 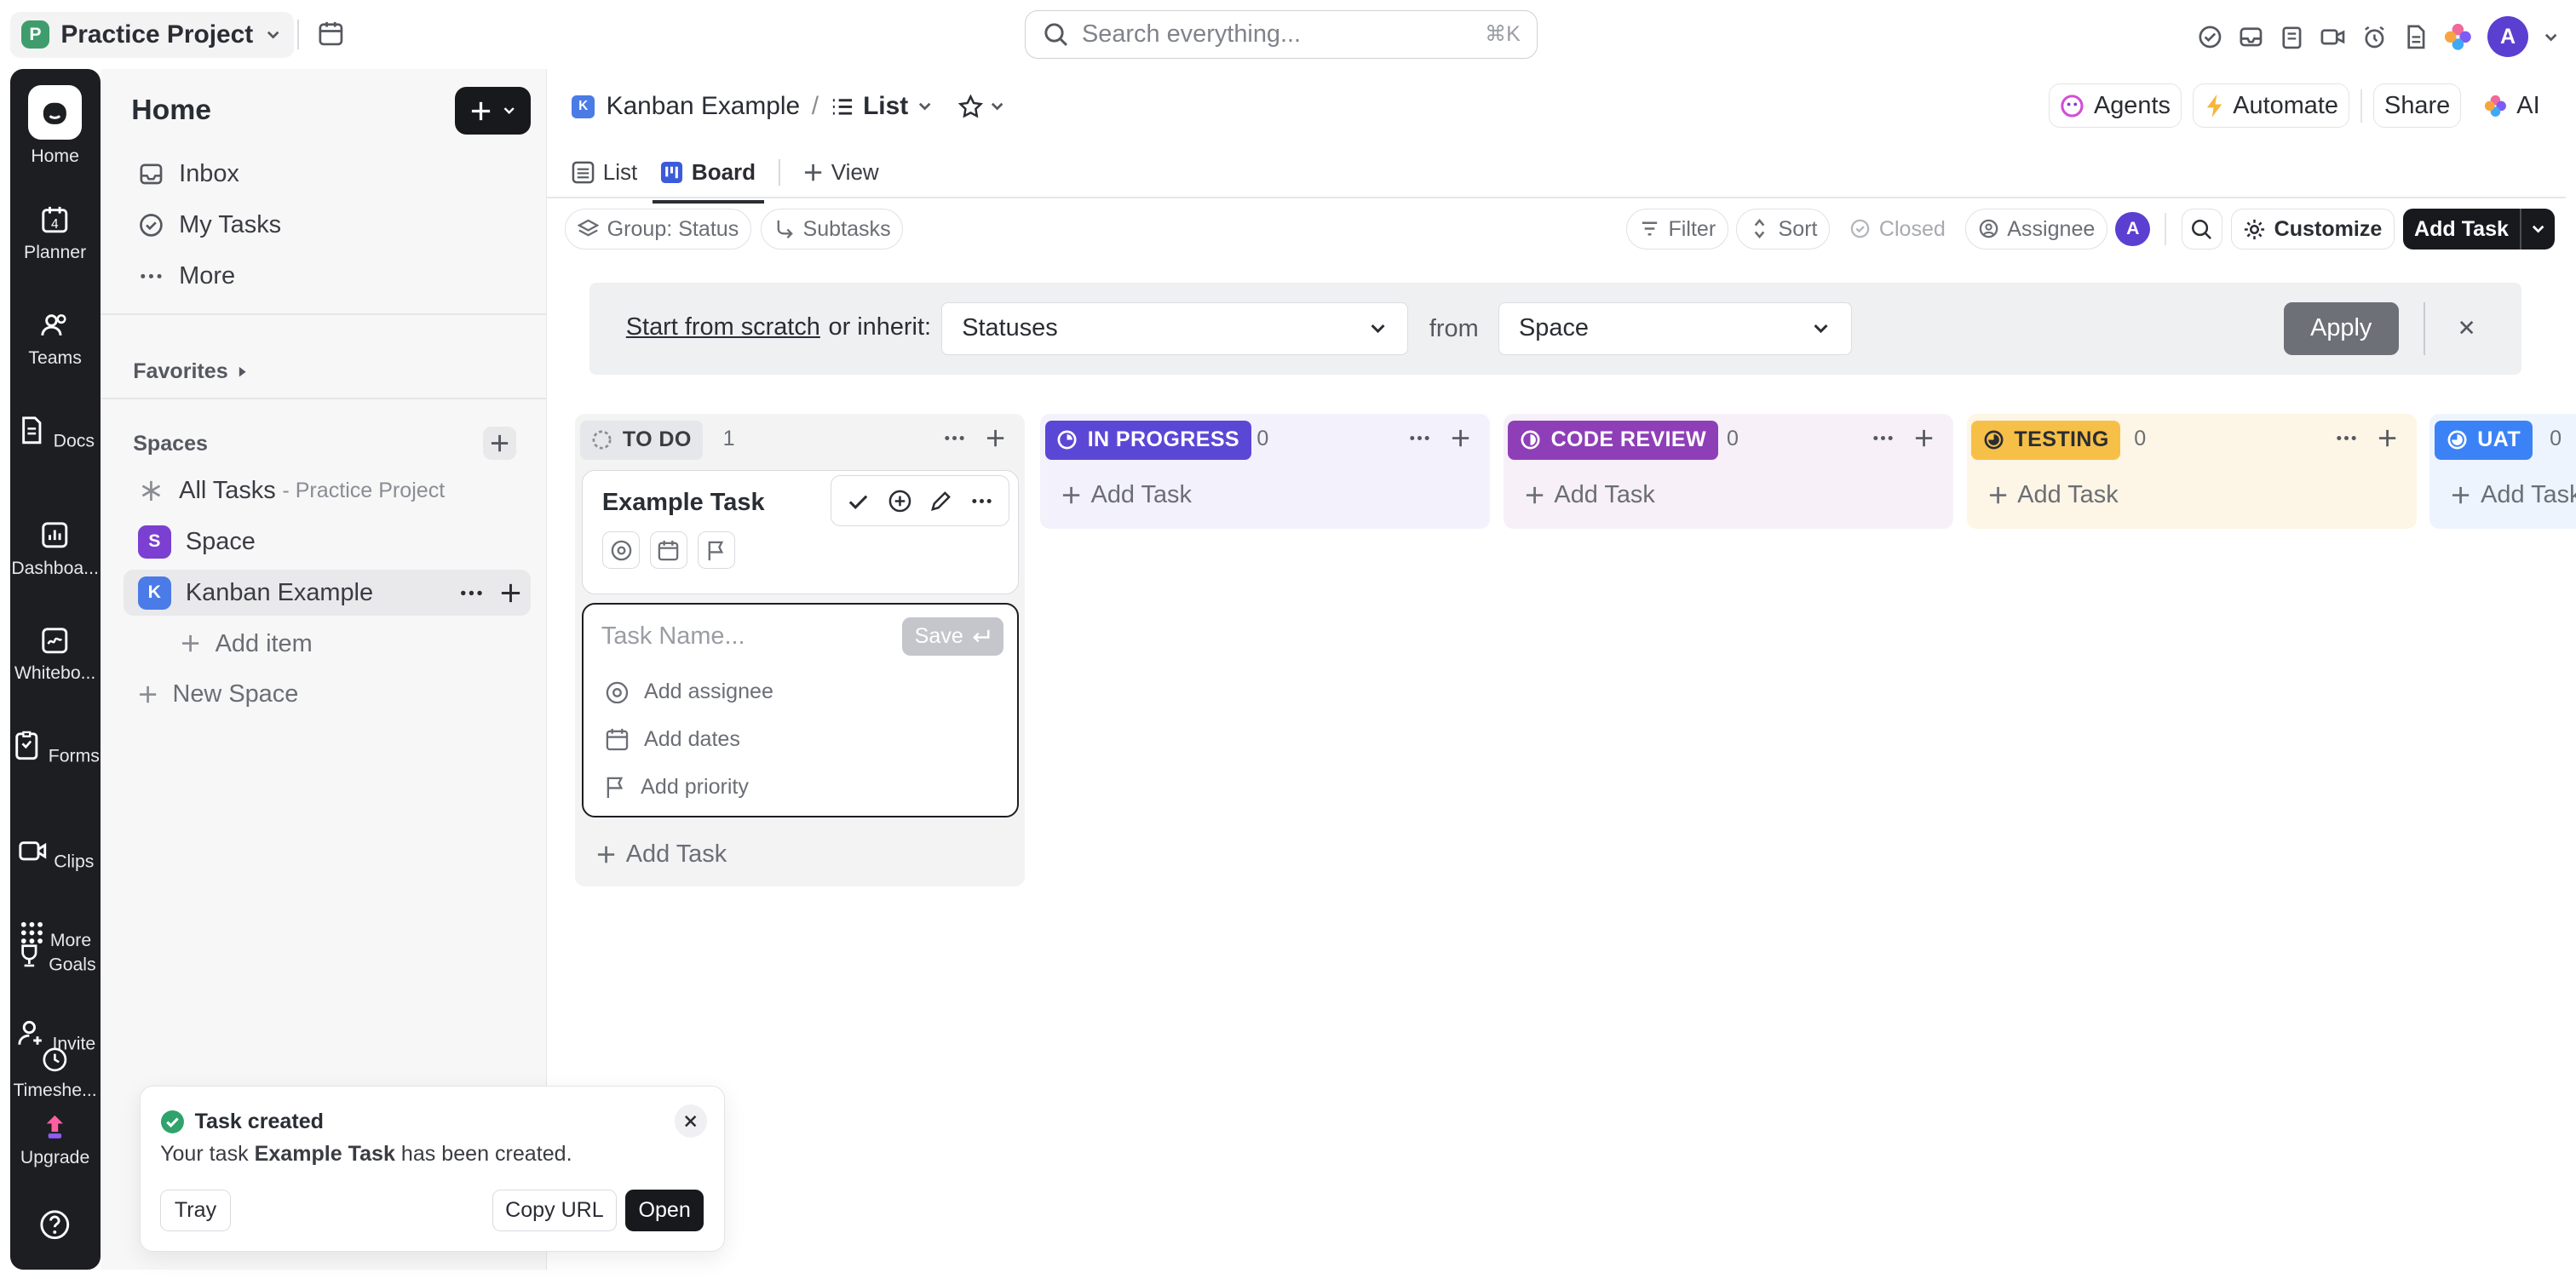 I want to click on rail-item-planner: 4 Planner, so click(x=56, y=234).